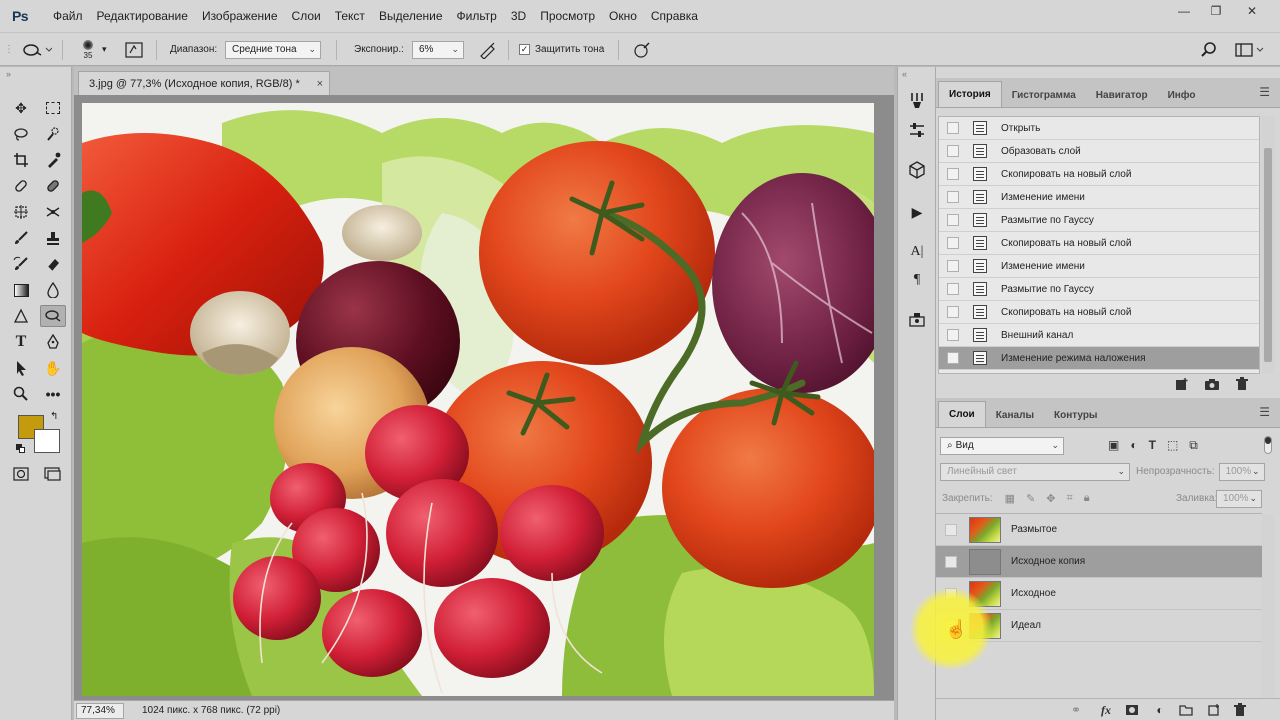 The height and width of the screenshot is (720, 1280). Describe the element at coordinates (623, 16) in the screenshot. I see `menu-window: Окно` at that location.